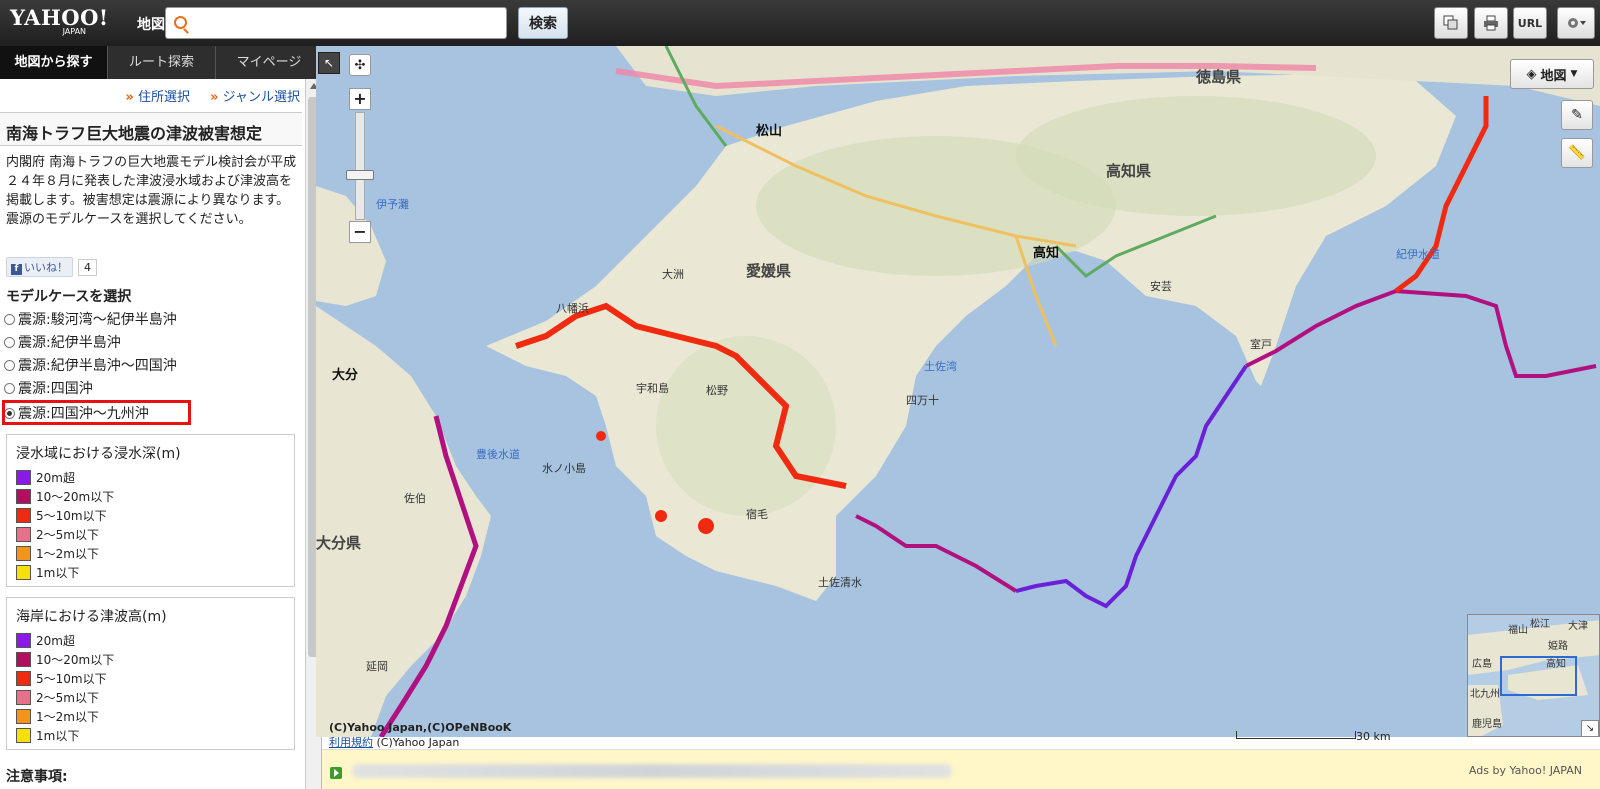 The width and height of the screenshot is (1600, 789). I want to click on model-option-label: 震源:駿河湾～紀伊半島沖, so click(97, 320).